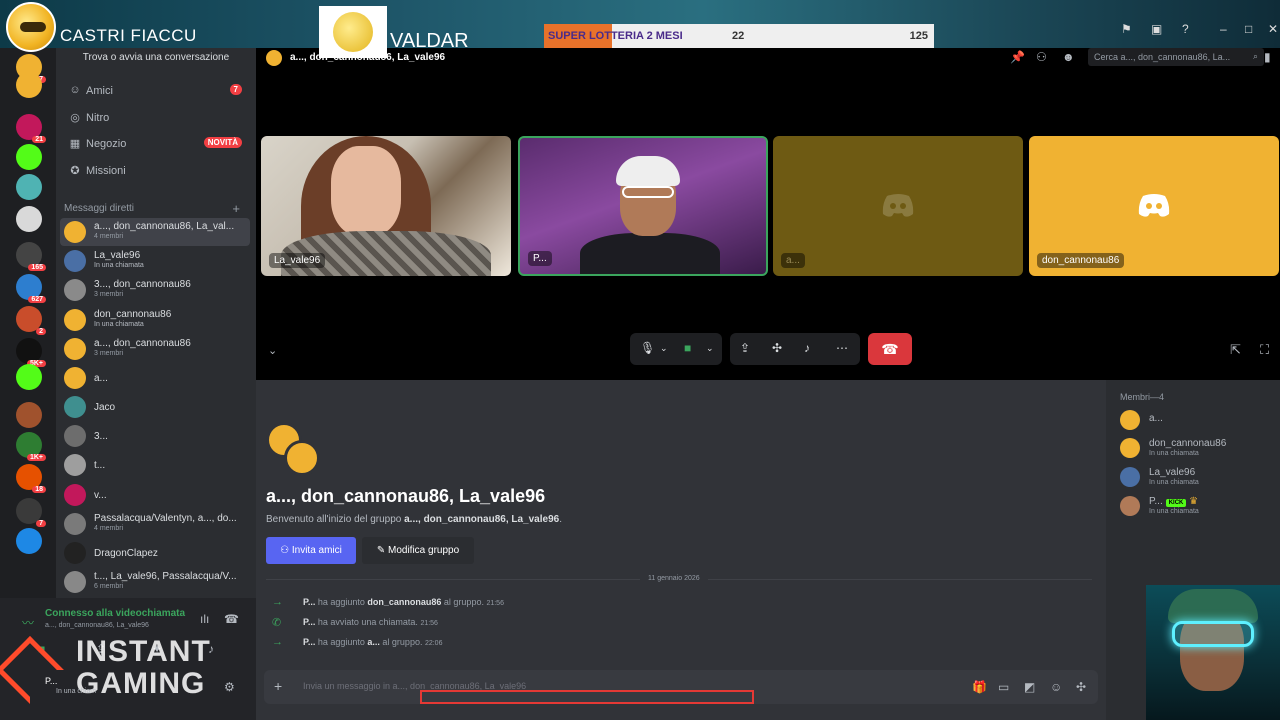  Describe the element at coordinates (236, 208) in the screenshot. I see `new-dm-icon: +` at that location.